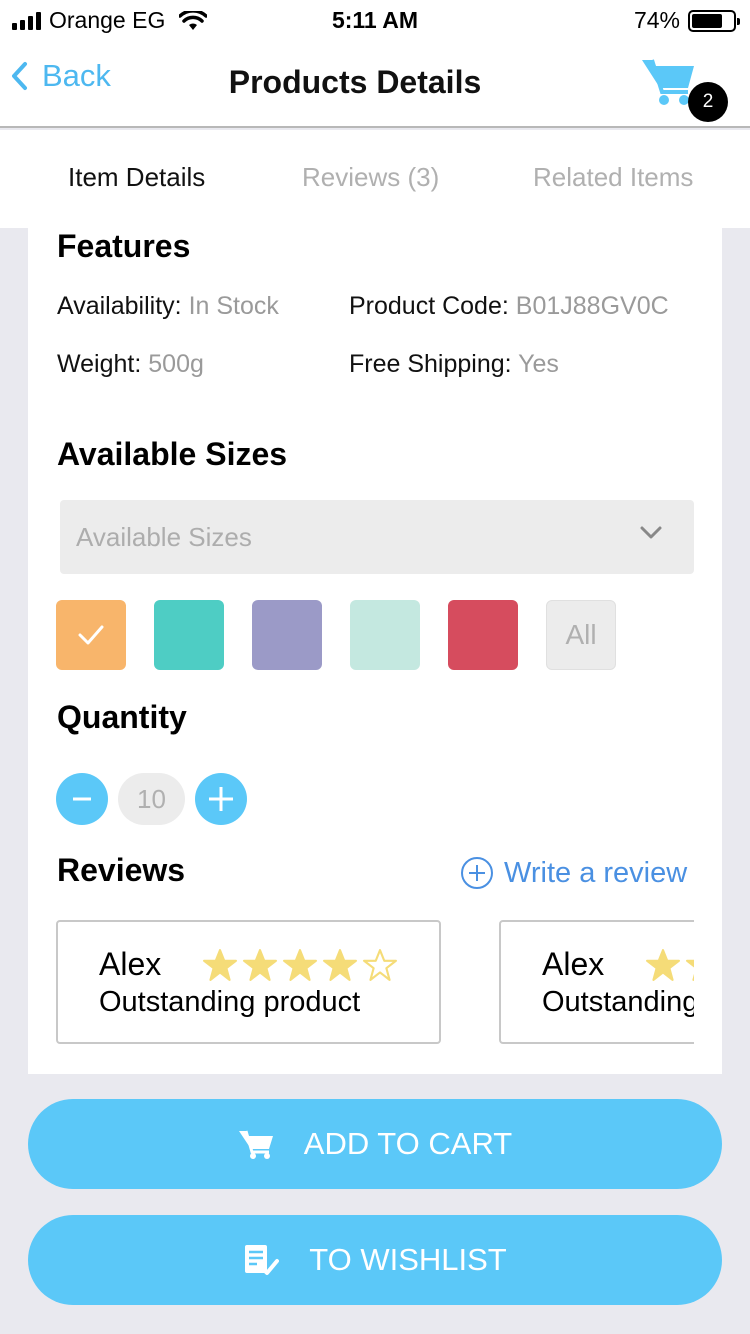 This screenshot has width=750, height=1334. I want to click on weight-row: Weight: 500g, so click(130, 364).